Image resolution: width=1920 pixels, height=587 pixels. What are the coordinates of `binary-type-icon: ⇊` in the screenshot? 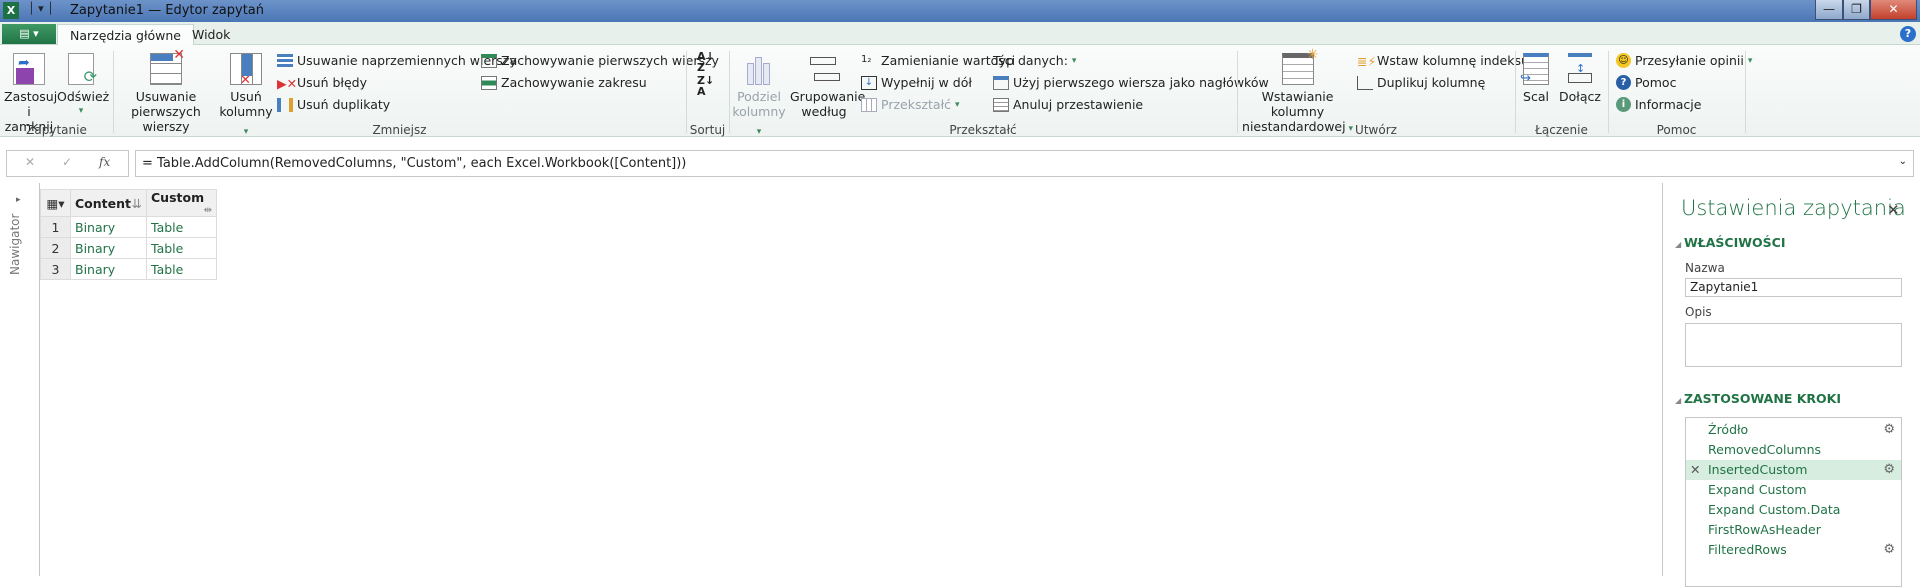 It's located at (137, 203).